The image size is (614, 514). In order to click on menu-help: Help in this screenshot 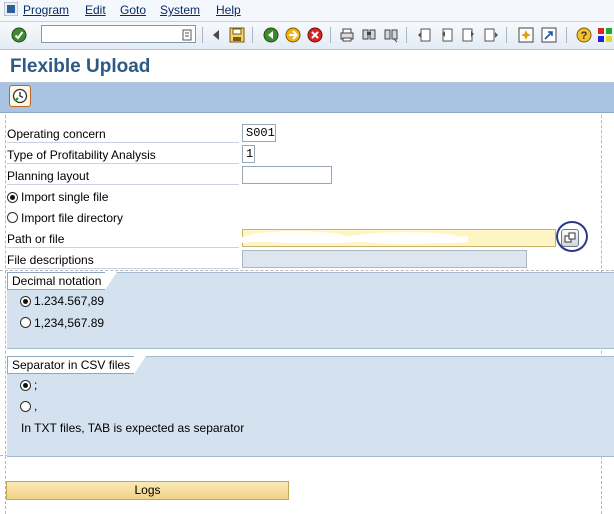, I will do `click(228, 10)`.